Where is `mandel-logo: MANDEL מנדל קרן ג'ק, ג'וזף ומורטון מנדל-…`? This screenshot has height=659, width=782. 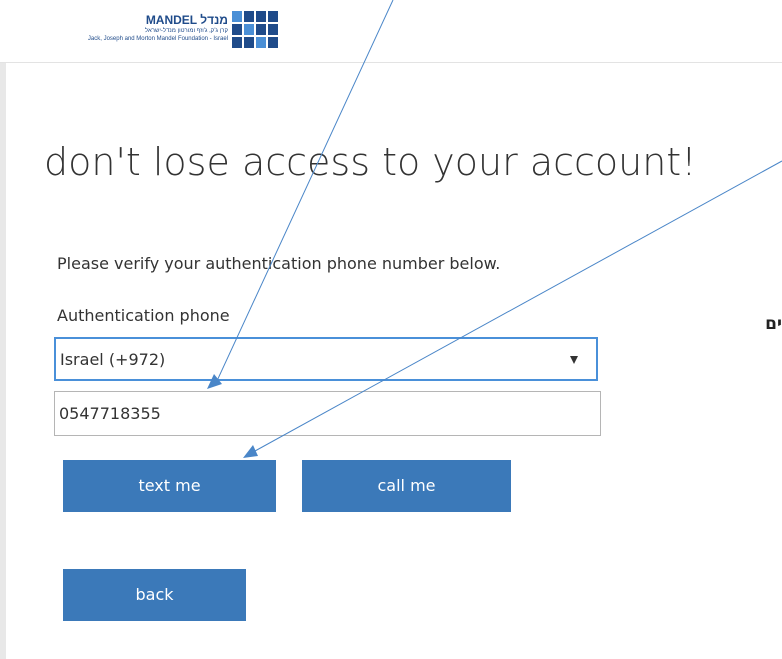
mandel-logo: MANDEL מנדל קרן ג'ק, ג'וזף ומורטון מנדל-… is located at coordinates (146, 31).